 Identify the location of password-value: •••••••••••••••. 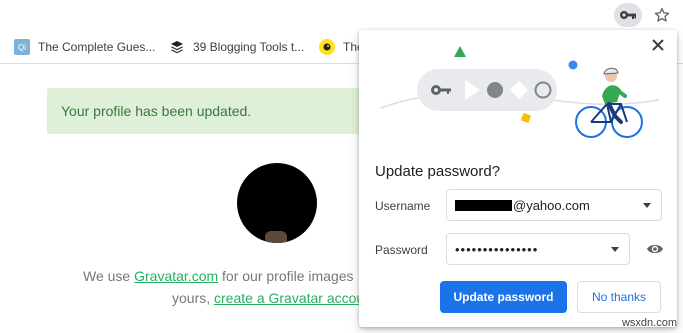
(497, 249).